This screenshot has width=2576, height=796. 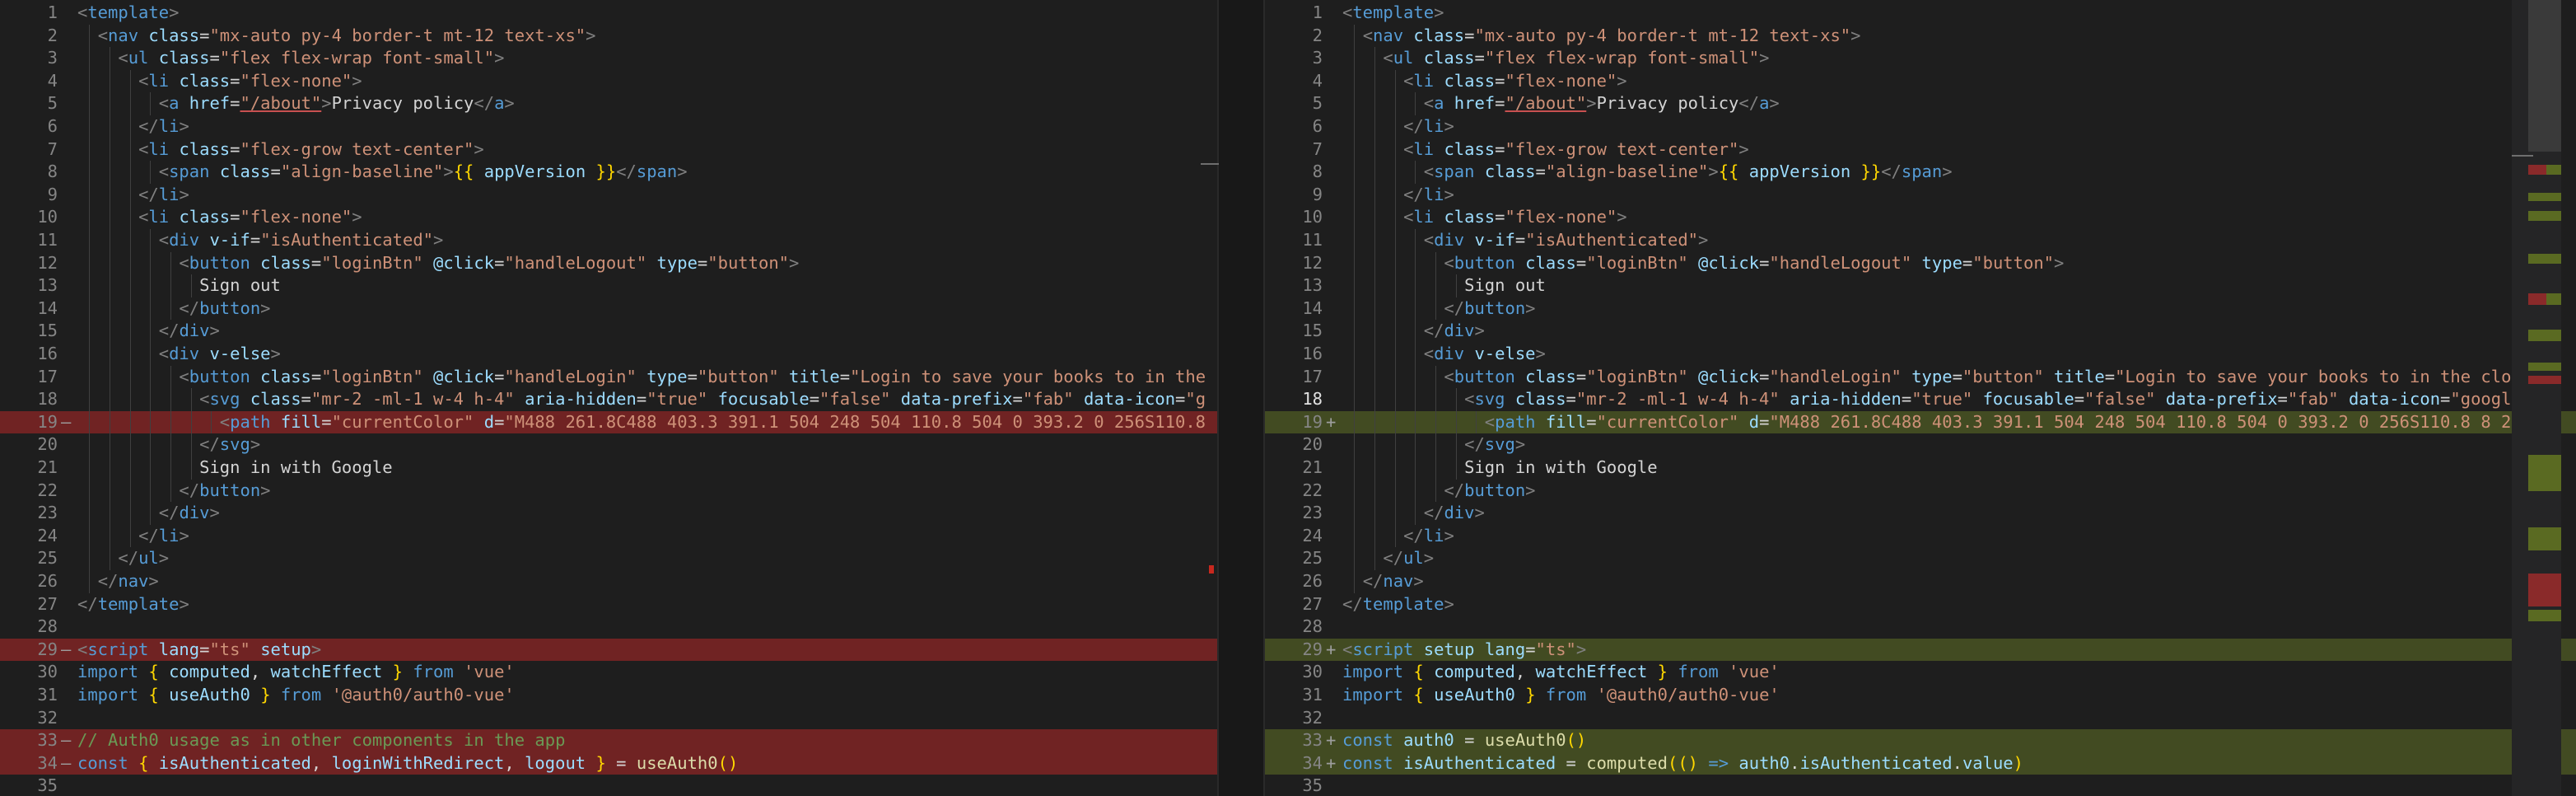 What do you see at coordinates (2544, 76) in the screenshot?
I see `minimap-viewport` at bounding box center [2544, 76].